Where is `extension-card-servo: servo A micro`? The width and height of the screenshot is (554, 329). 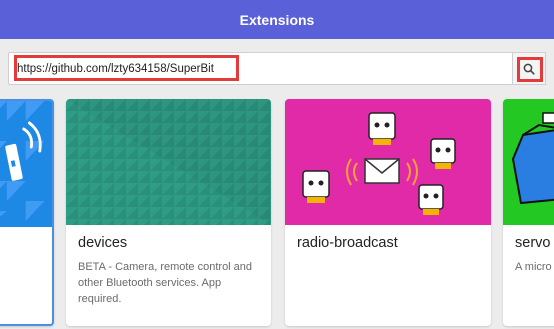
extension-card-servo: servo A micro is located at coordinates (528, 212).